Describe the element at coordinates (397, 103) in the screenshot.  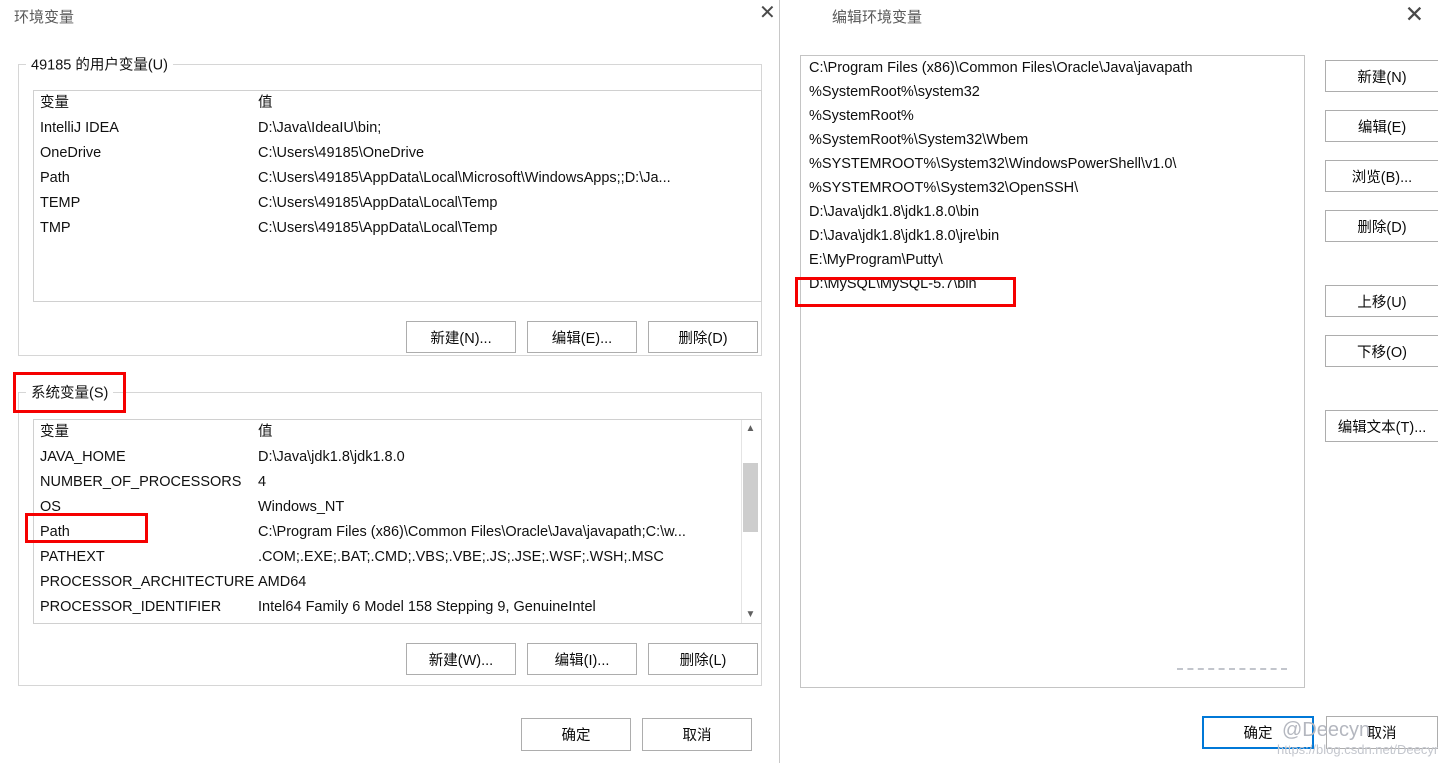
I see `user-variables-header: 变量 值` at that location.